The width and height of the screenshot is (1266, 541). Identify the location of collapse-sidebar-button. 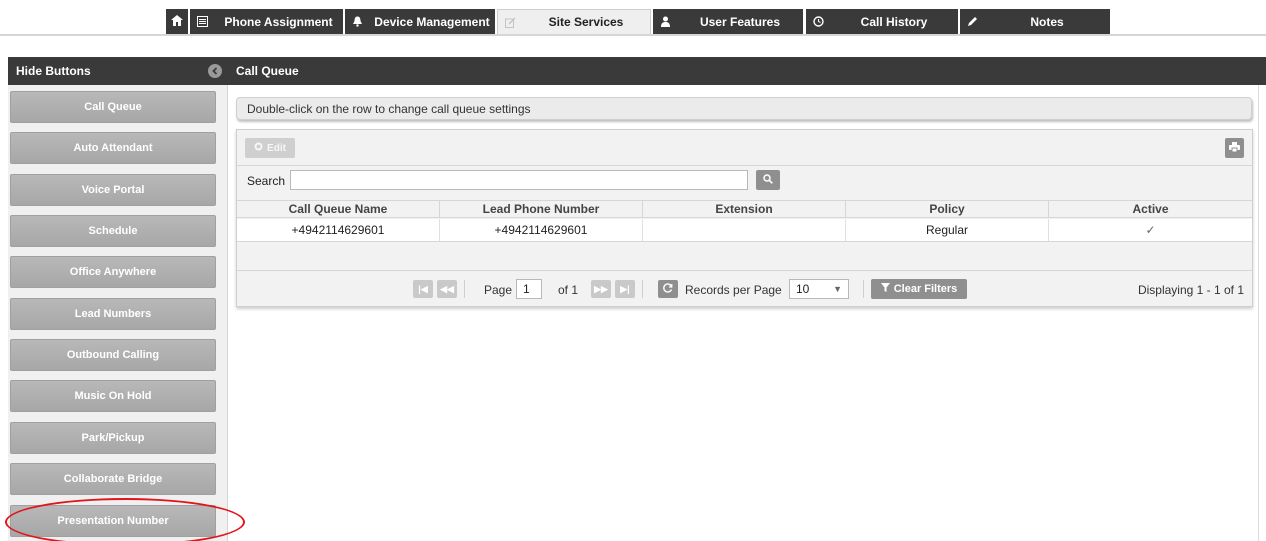
(215, 71).